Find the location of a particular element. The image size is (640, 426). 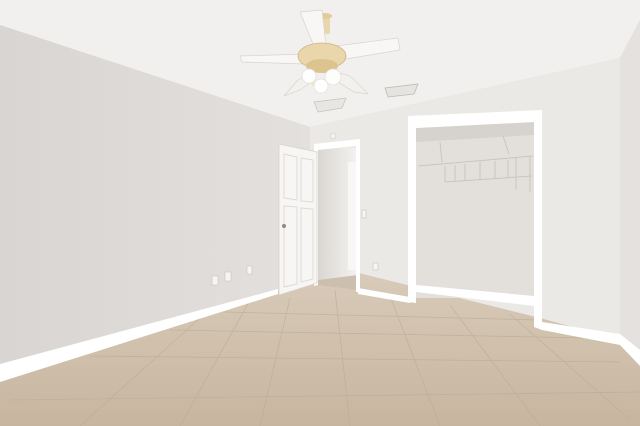

door-knob is located at coordinates (284, 226).